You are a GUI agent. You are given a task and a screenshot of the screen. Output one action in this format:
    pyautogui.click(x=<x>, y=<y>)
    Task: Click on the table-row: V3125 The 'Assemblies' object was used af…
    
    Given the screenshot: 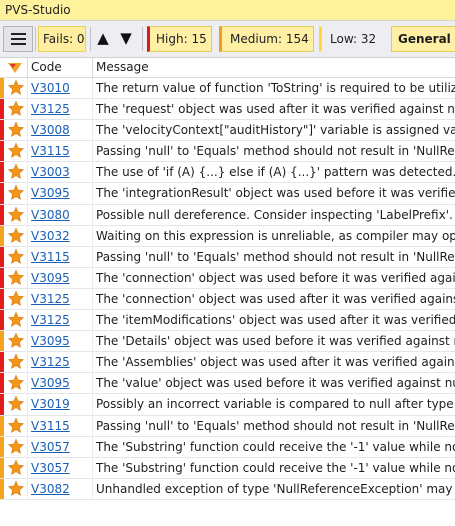 What is the action you would take?
    pyautogui.click(x=227, y=363)
    